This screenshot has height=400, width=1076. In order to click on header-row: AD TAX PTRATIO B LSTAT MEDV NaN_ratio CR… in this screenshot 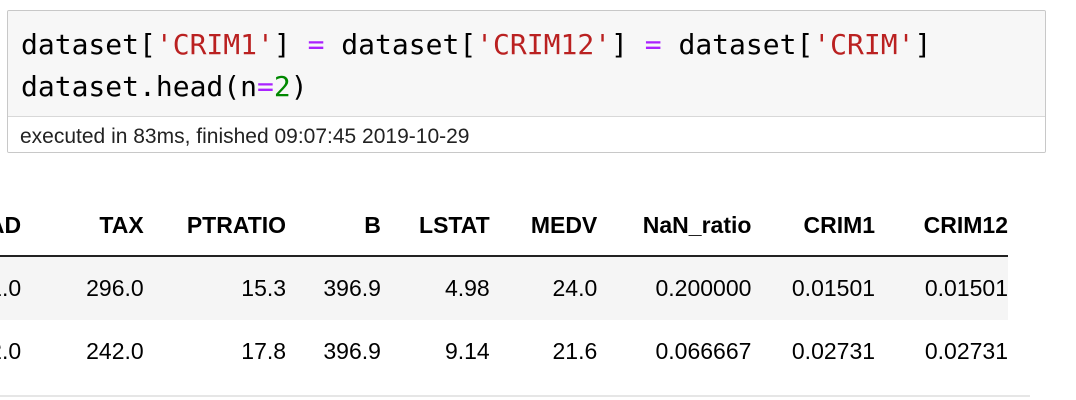, I will do `click(504, 226)`.